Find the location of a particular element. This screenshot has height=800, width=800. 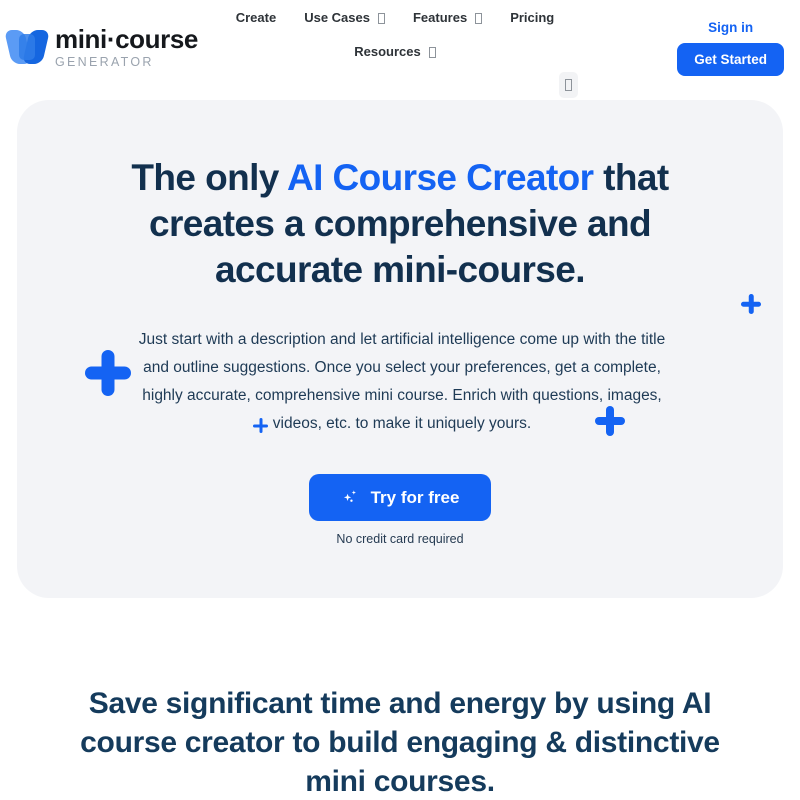

hero-title-part1: The only is located at coordinates (209, 177).